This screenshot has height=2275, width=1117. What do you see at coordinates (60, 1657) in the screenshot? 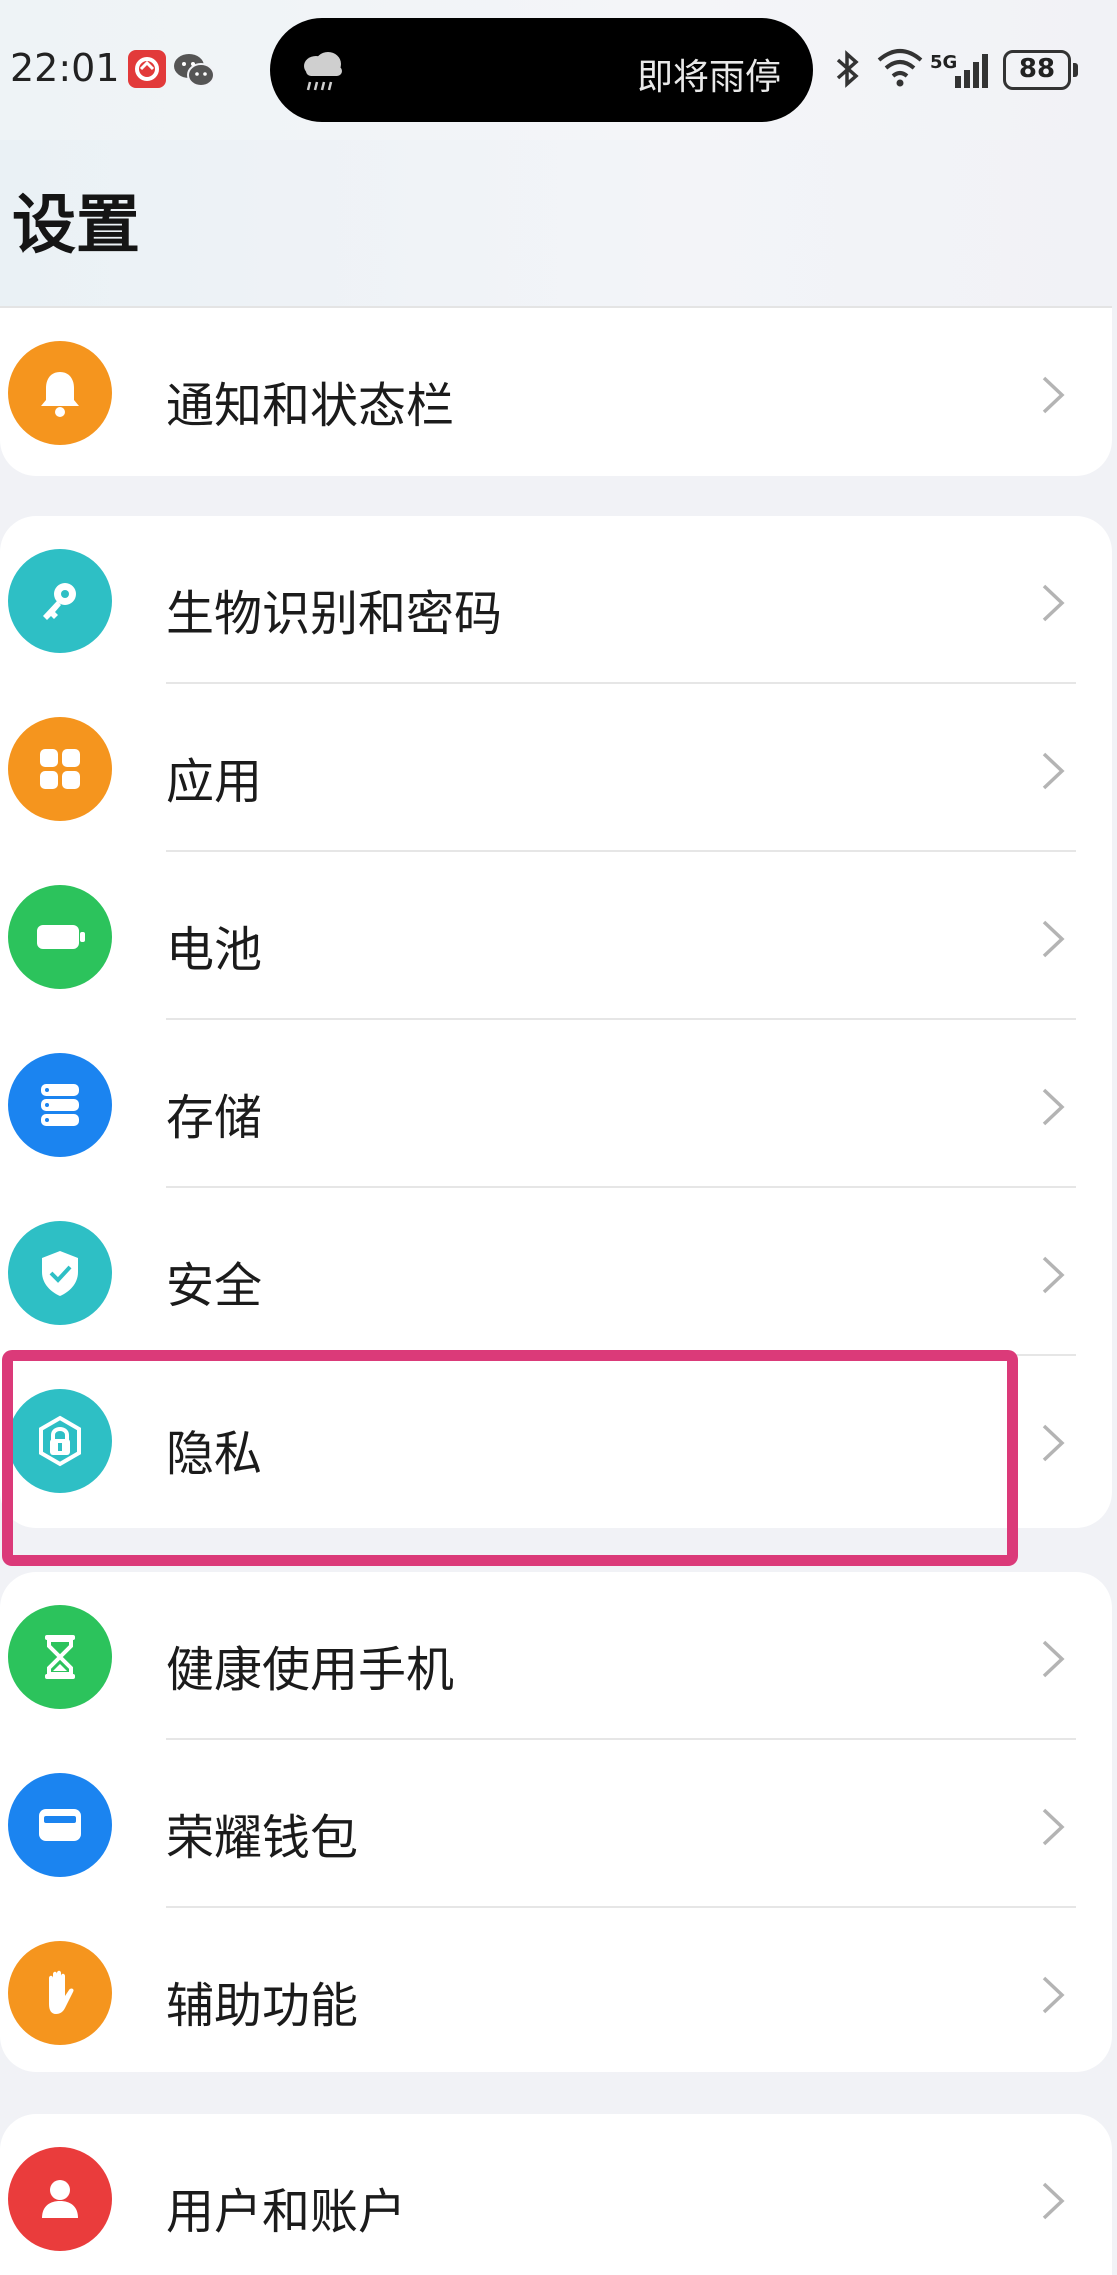
I see `hourglass-icon` at bounding box center [60, 1657].